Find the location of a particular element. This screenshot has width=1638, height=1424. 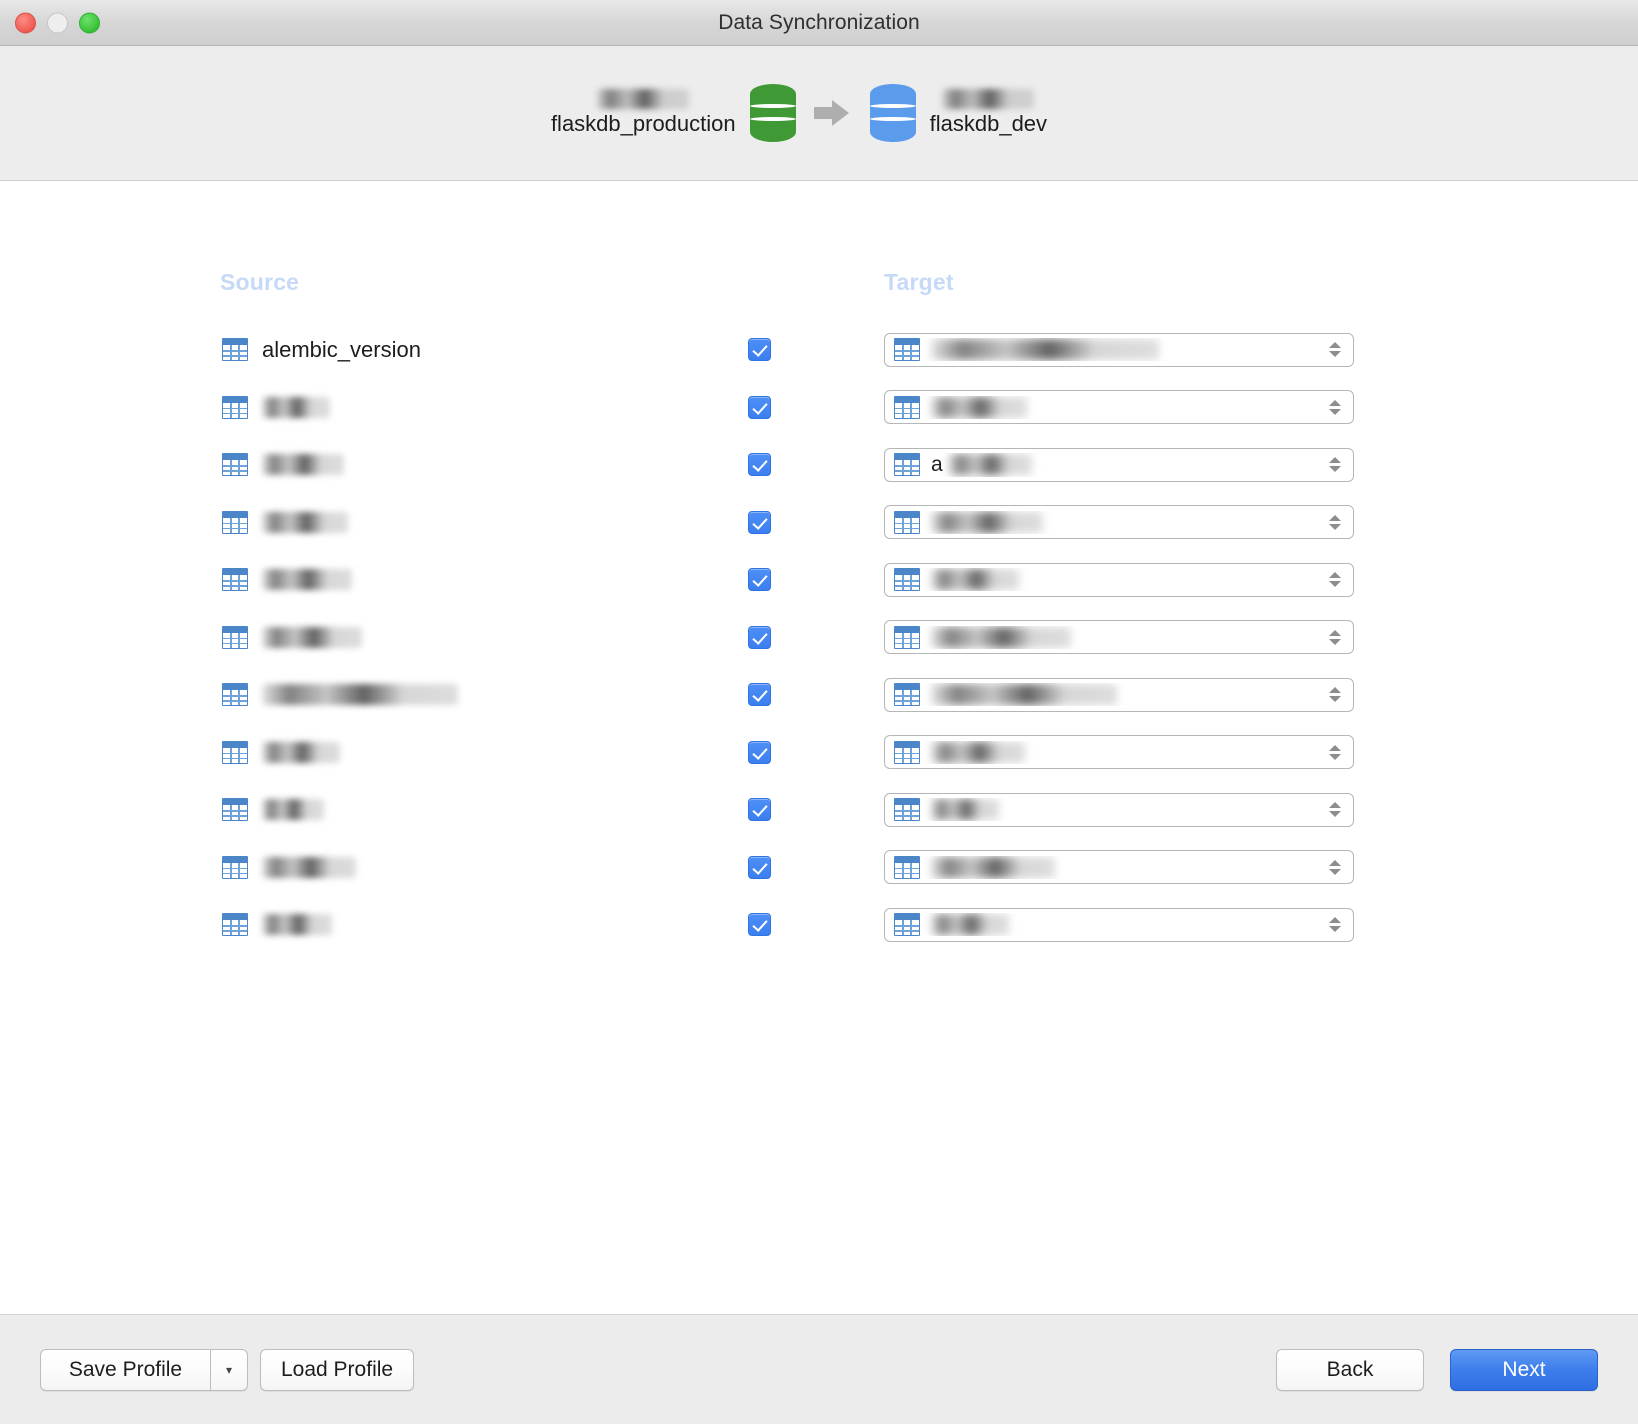

close-button is located at coordinates (25, 22).